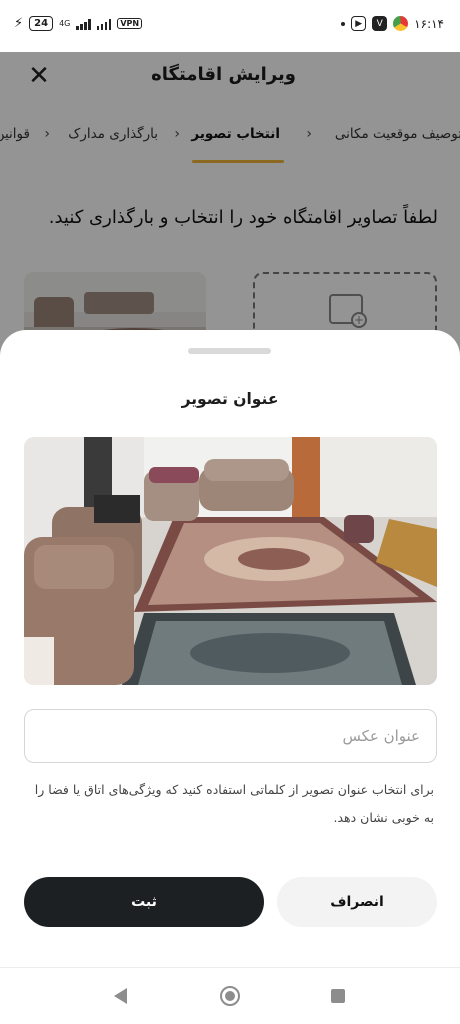 Image resolution: width=460 pixels, height=1024 pixels. Describe the element at coordinates (343, 23) in the screenshot. I see `notification-dot-icon` at that location.